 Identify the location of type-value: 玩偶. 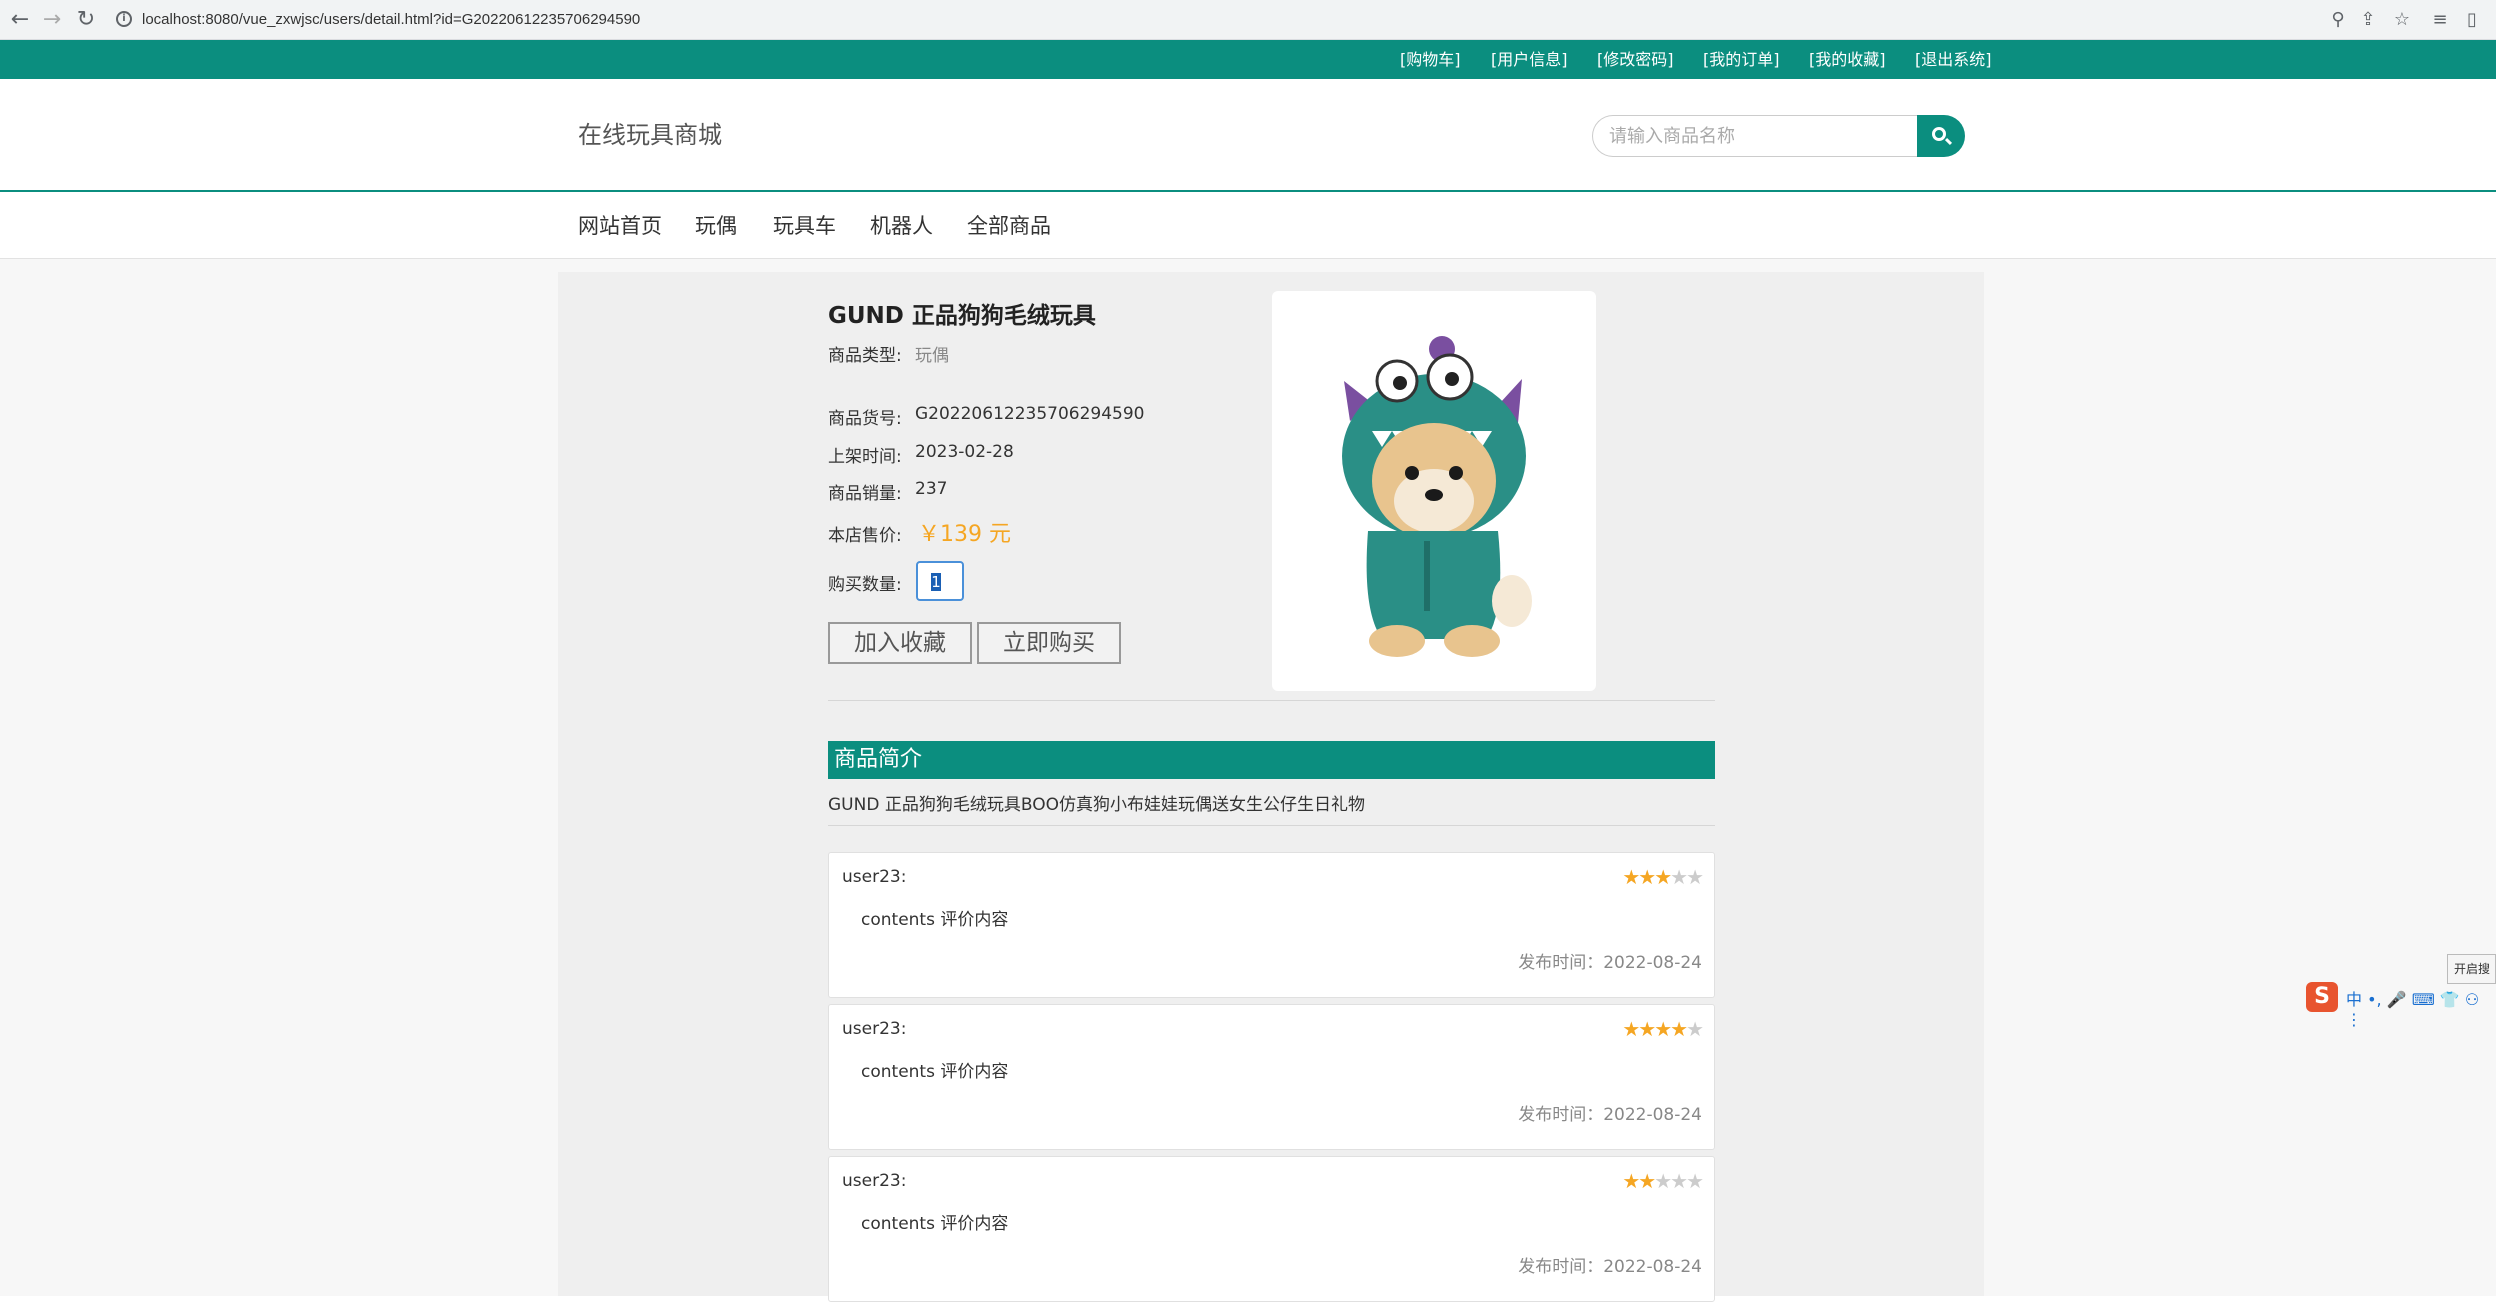
(932, 356).